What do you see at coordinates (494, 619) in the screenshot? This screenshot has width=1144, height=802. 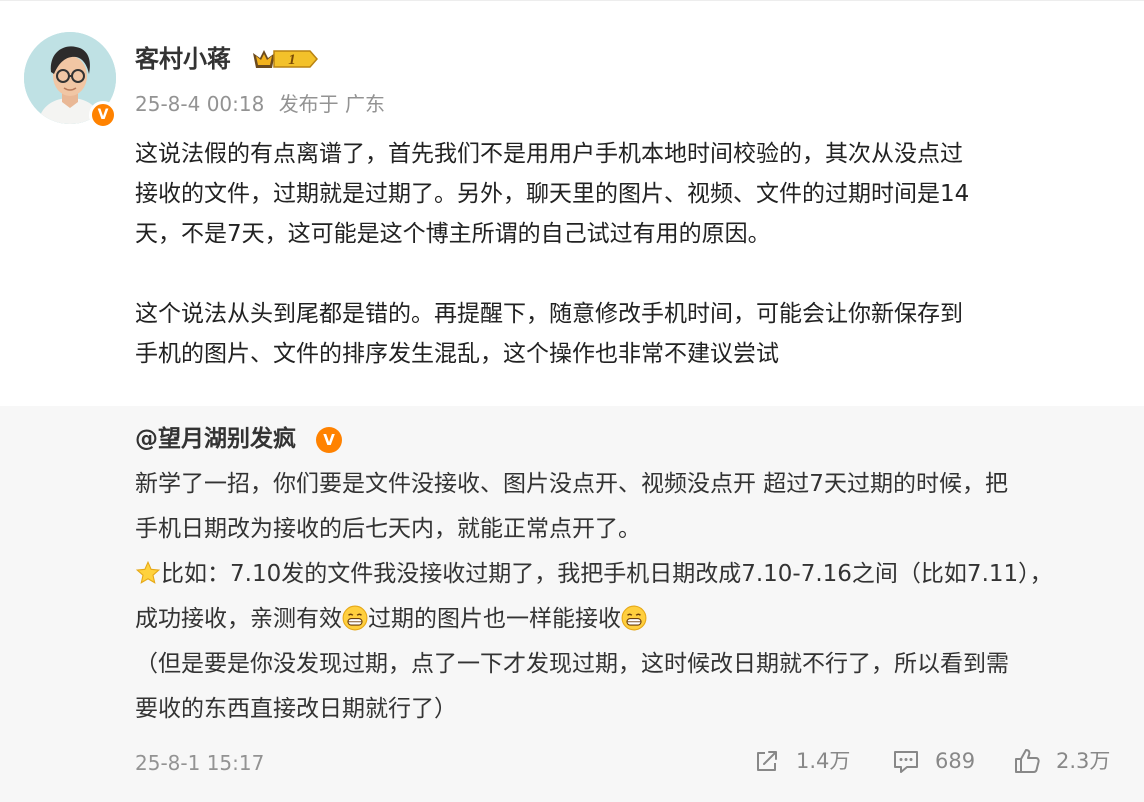 I see `quoted-line-2b: 过期的图片也一样能接收` at bounding box center [494, 619].